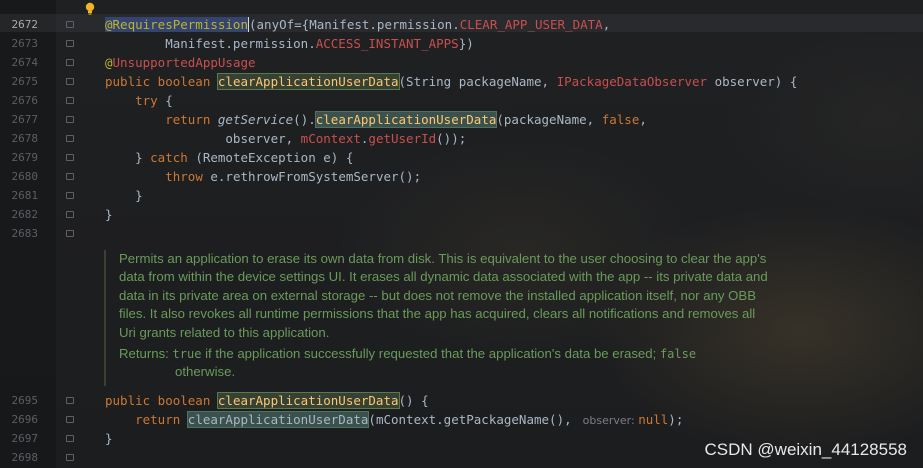  Describe the element at coordinates (461, 157) in the screenshot. I see `code-line: 2679 } catch (RemoteException e) {` at that location.